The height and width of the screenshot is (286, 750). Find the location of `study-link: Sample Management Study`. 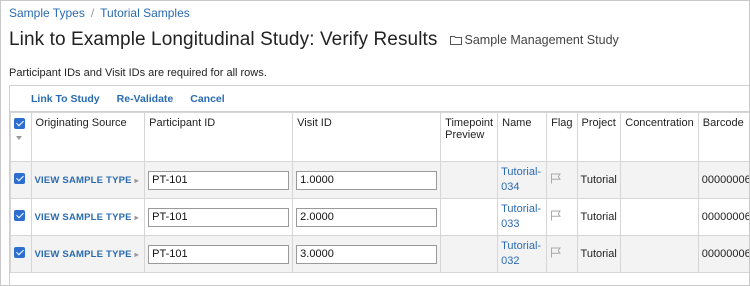

study-link: Sample Management Study is located at coordinates (534, 40).